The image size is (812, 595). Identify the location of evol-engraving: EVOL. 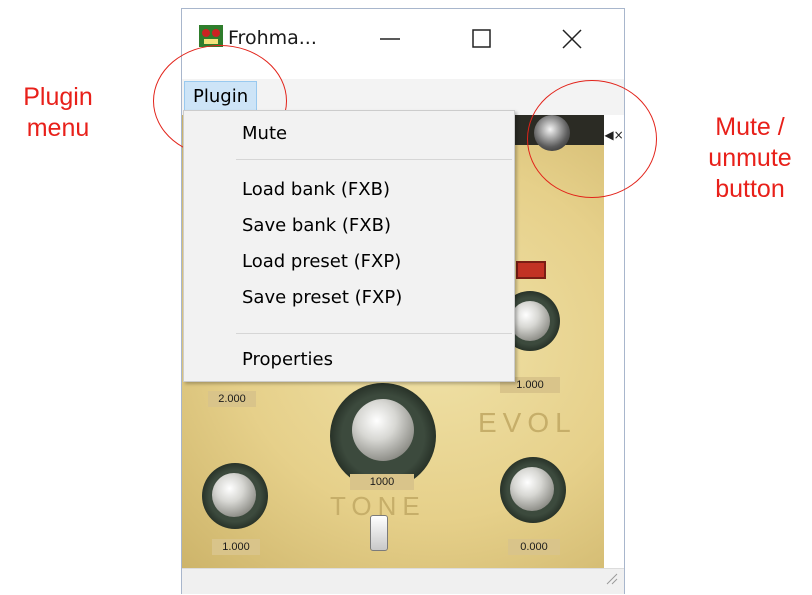
(527, 422).